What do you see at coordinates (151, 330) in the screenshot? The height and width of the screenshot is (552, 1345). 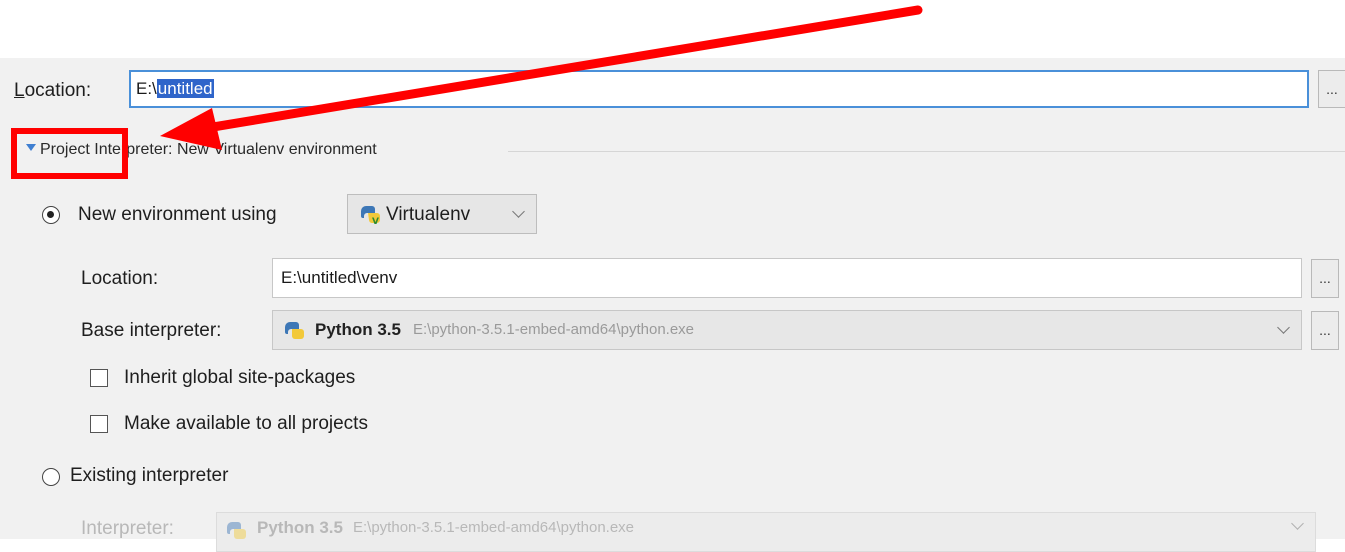 I see `base-interpreter-label: Base interpreter:` at bounding box center [151, 330].